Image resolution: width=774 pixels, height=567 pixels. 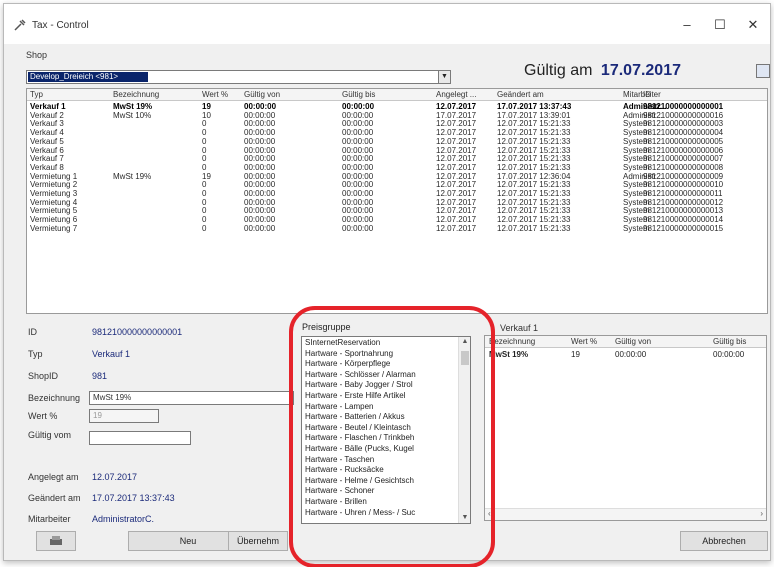 I want to click on right-cell-bezeichnung: MwSt 19%, so click(x=508, y=354).